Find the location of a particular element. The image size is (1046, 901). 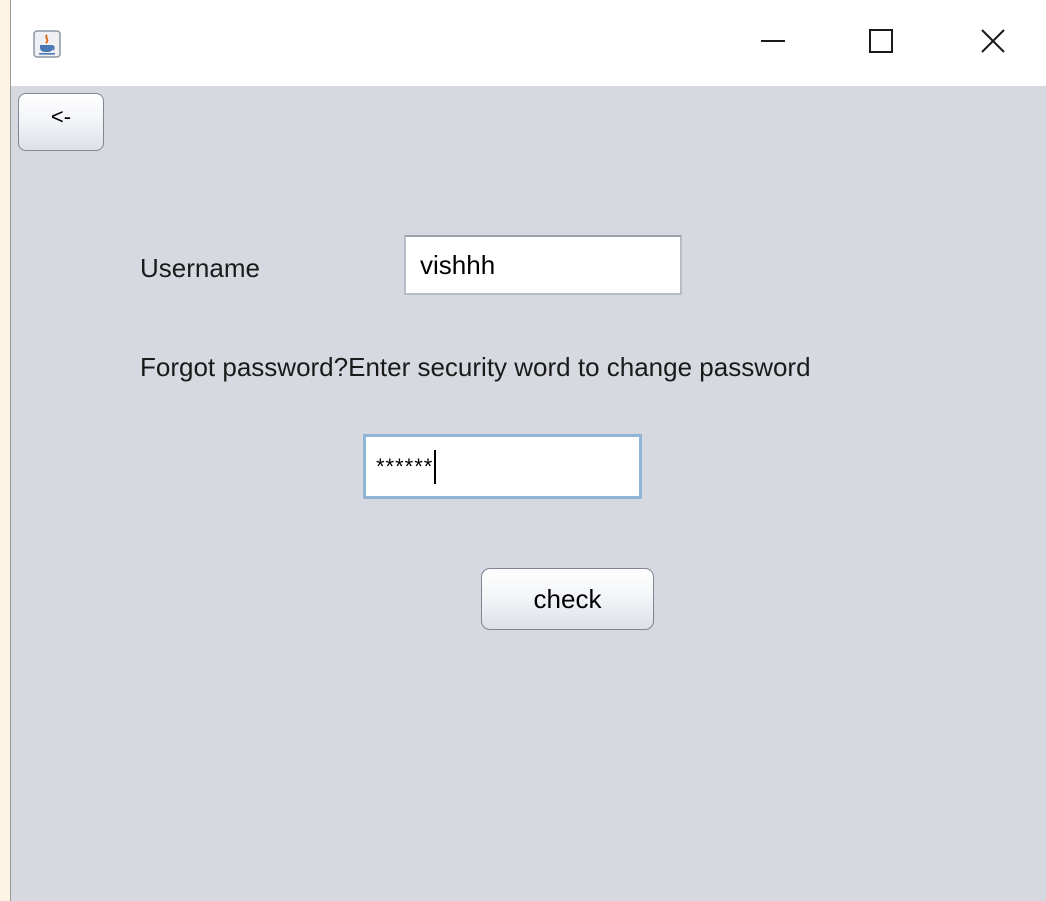

title-bar is located at coordinates (528, 43).